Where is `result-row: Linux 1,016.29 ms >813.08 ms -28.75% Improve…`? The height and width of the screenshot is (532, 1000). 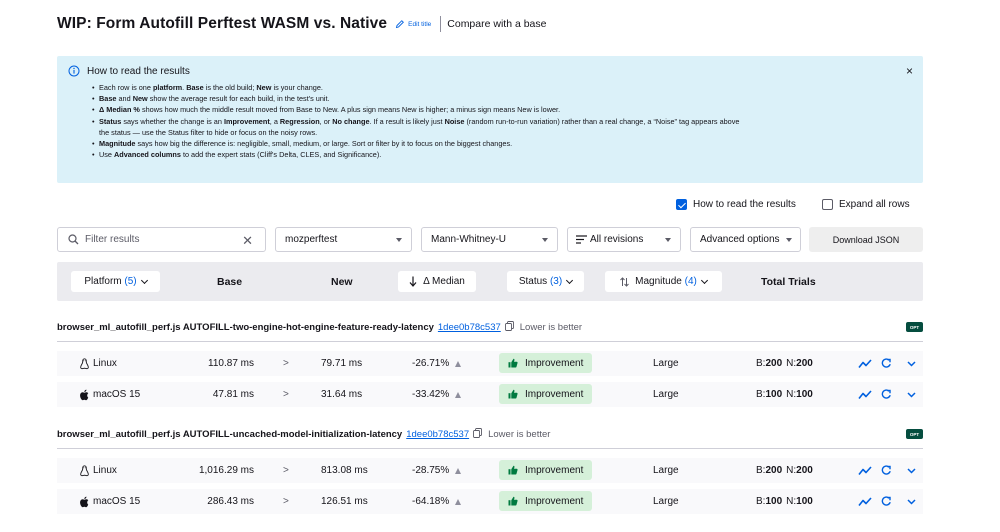 result-row: Linux 1,016.29 ms >813.08 ms -28.75% Improve… is located at coordinates (490, 470).